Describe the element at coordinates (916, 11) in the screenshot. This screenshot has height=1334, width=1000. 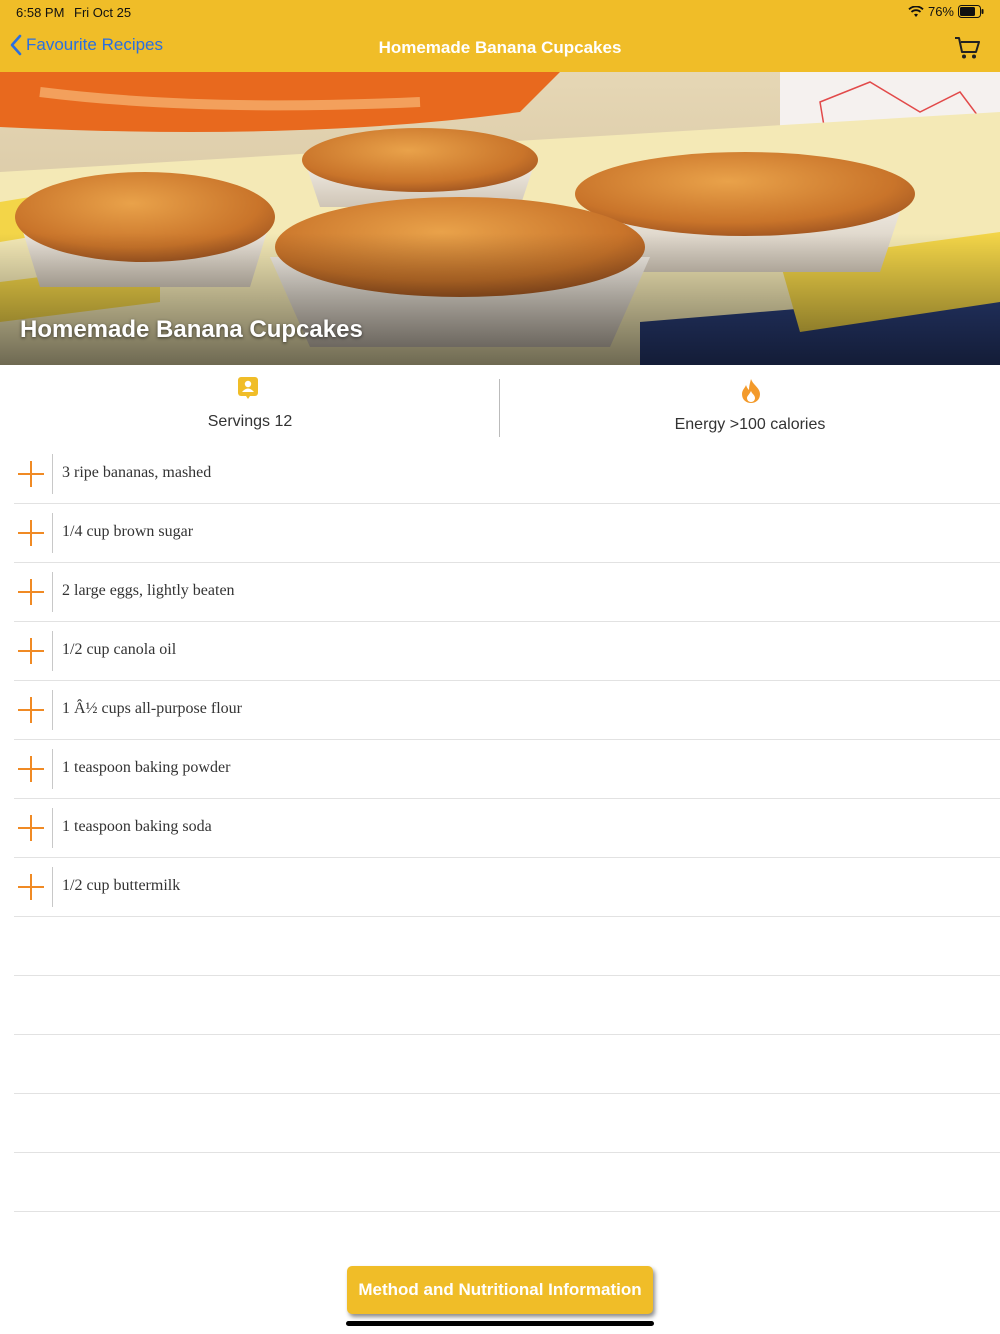
I see `wifi-icon` at that location.